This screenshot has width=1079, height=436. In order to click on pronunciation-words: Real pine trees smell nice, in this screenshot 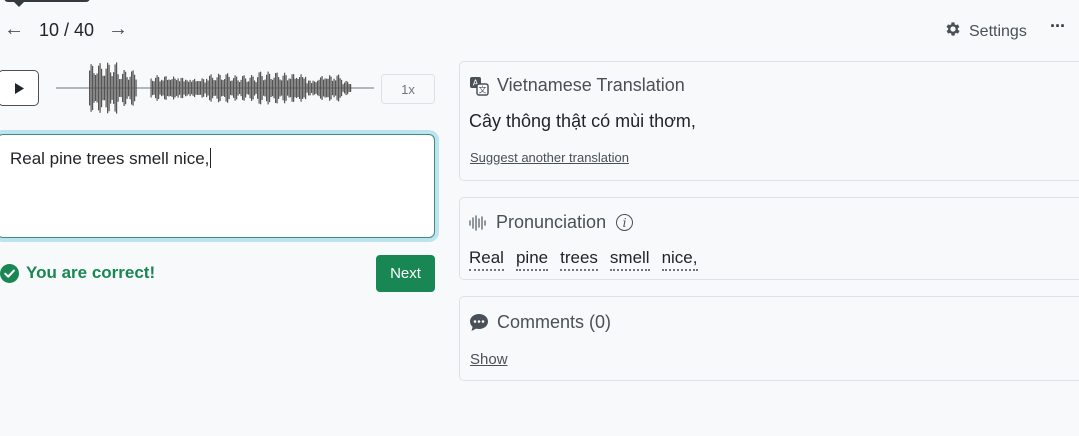, I will do `click(583, 259)`.